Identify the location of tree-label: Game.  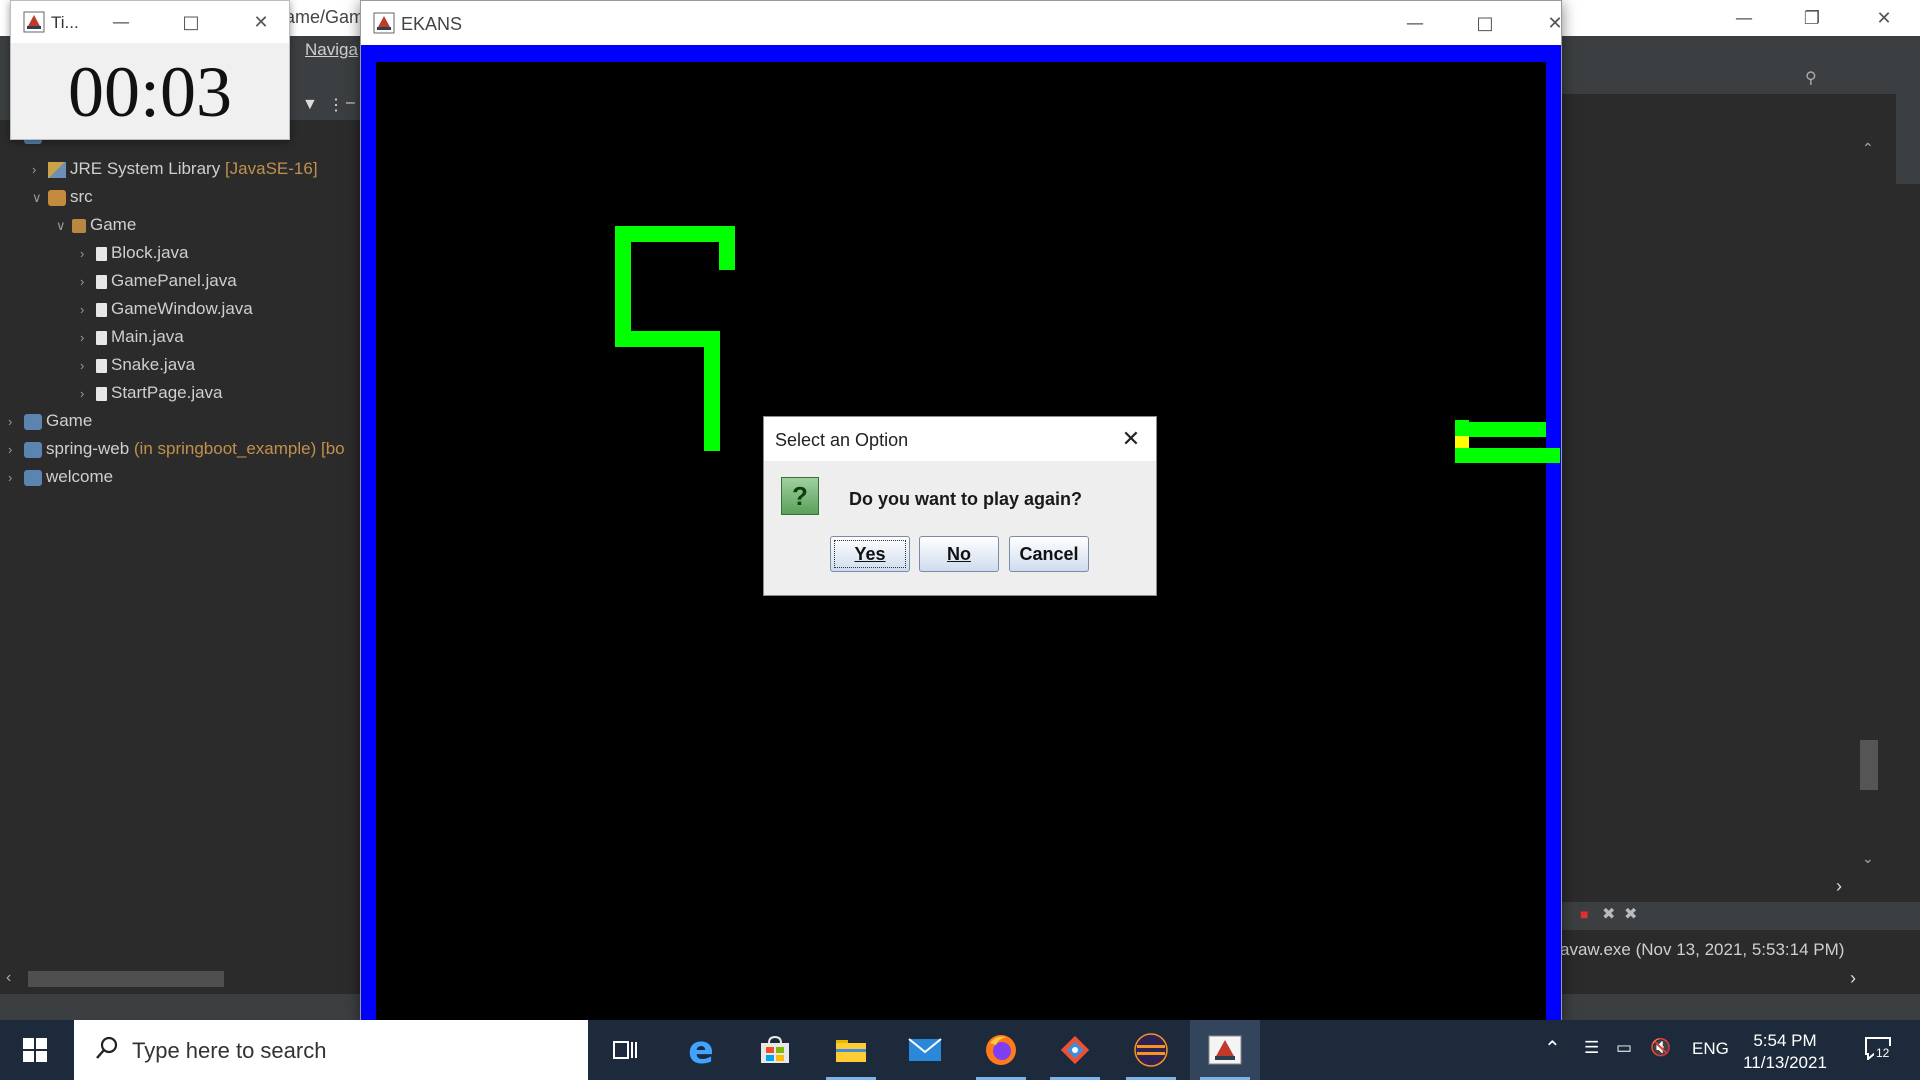
(69, 420).